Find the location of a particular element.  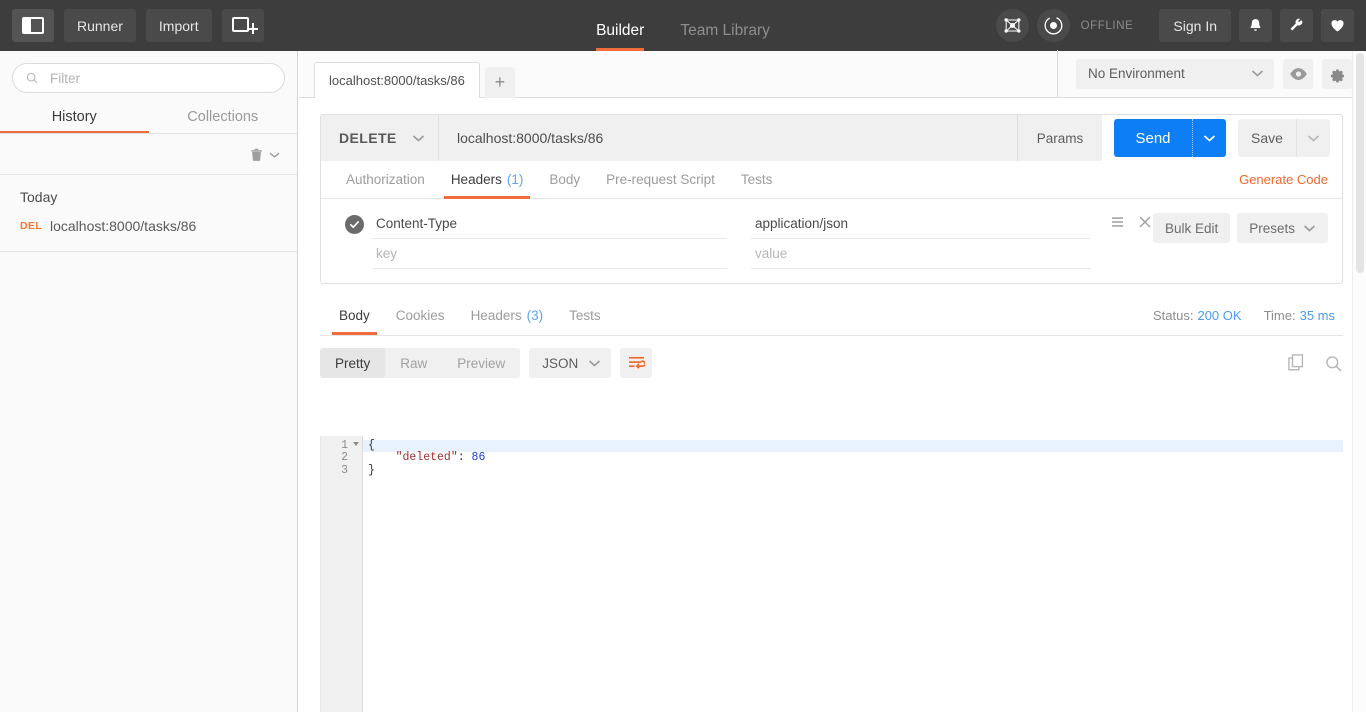

request-tab-body: Body is located at coordinates (564, 180).